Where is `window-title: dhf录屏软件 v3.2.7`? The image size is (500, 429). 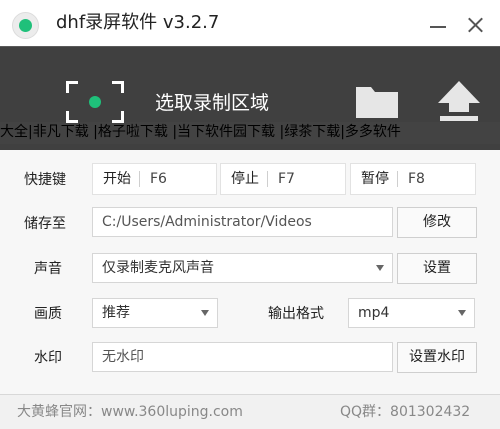
window-title: dhf录屏软件 v3.2.7 is located at coordinates (138, 22).